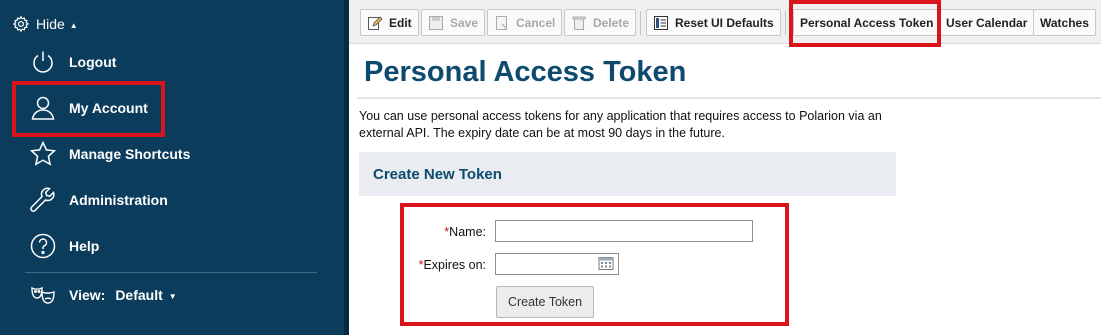 This screenshot has width=1101, height=335. I want to click on trash-icon, so click(579, 23).